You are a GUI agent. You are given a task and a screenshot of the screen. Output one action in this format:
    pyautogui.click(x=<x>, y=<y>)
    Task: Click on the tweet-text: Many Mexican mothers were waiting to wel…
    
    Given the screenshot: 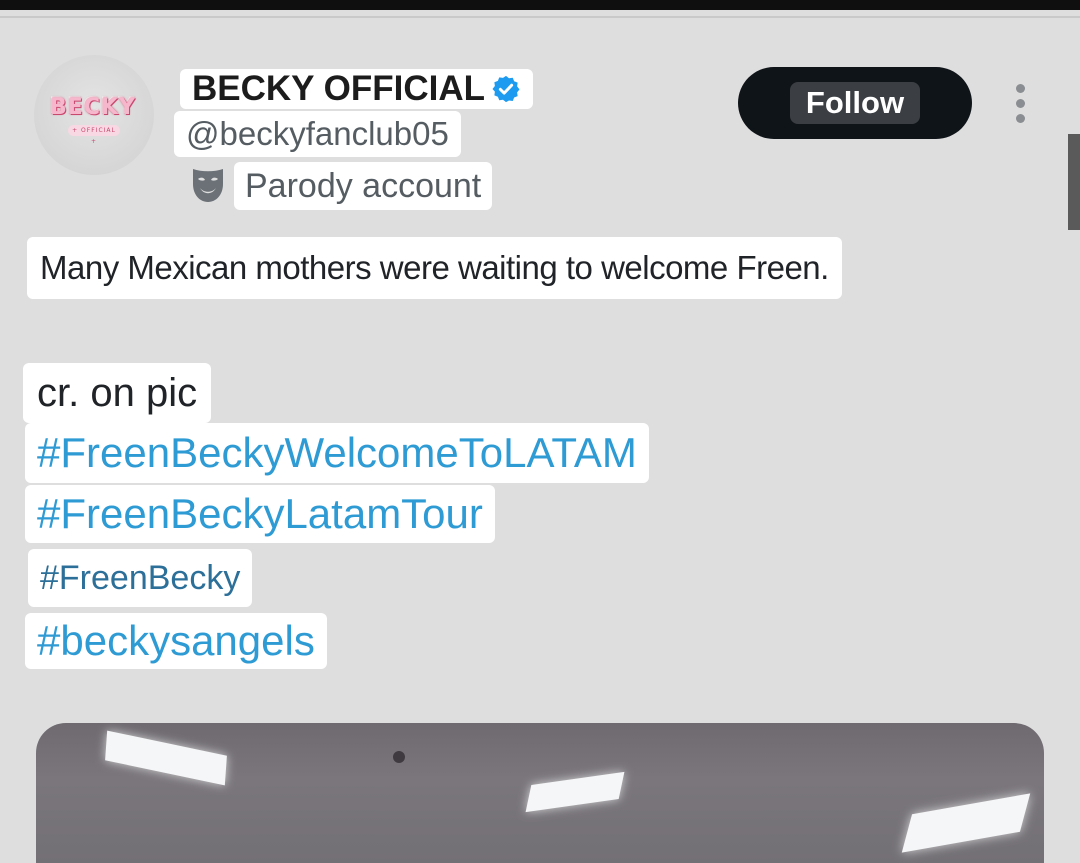 What is the action you would take?
    pyautogui.click(x=434, y=268)
    